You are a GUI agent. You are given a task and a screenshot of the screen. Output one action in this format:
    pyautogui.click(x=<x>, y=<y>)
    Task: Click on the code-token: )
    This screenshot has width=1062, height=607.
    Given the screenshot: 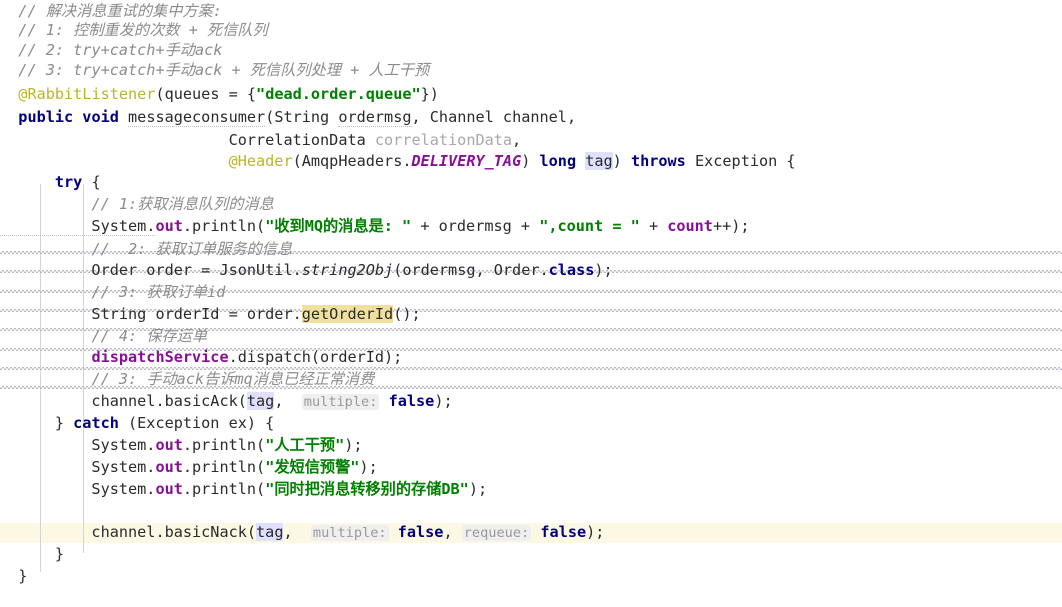 What is the action you would take?
    pyautogui.click(x=530, y=161)
    